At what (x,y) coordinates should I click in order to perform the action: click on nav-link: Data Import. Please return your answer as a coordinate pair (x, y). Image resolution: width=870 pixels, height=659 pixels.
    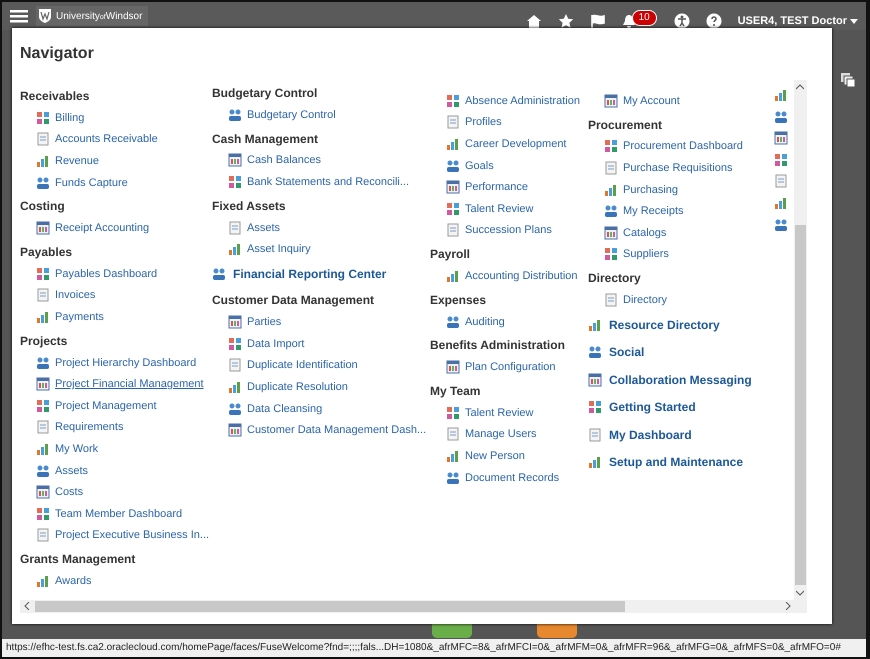
    Looking at the image, I should click on (321, 344).